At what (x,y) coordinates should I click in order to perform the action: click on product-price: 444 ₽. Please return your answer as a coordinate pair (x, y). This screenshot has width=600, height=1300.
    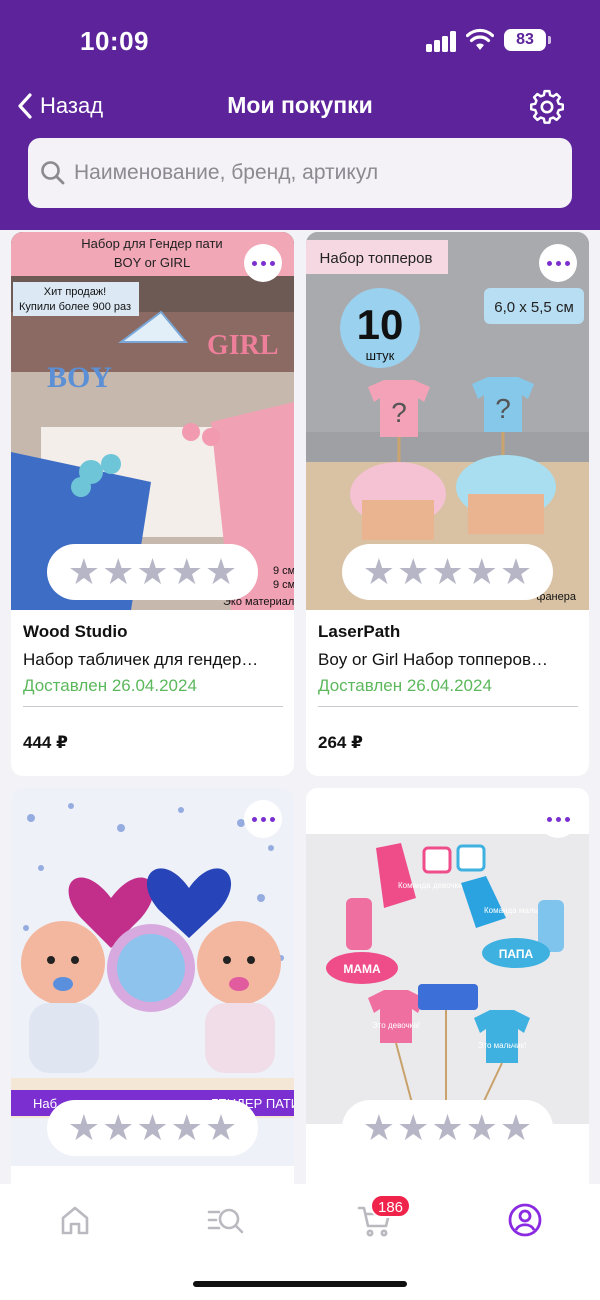
    Looking at the image, I should click on (45, 742).